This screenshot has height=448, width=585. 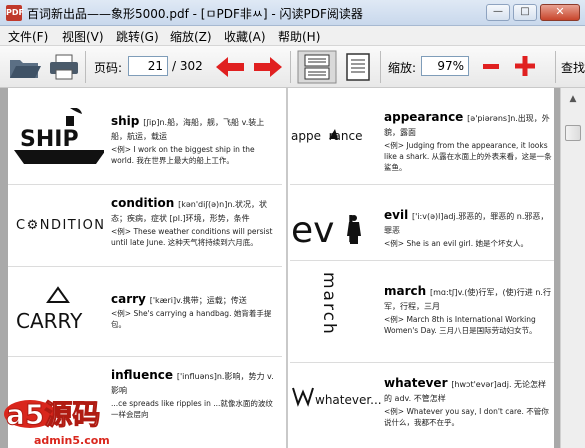 What do you see at coordinates (137, 36) in the screenshot?
I see `menu-goto: 跳转(G)` at bounding box center [137, 36].